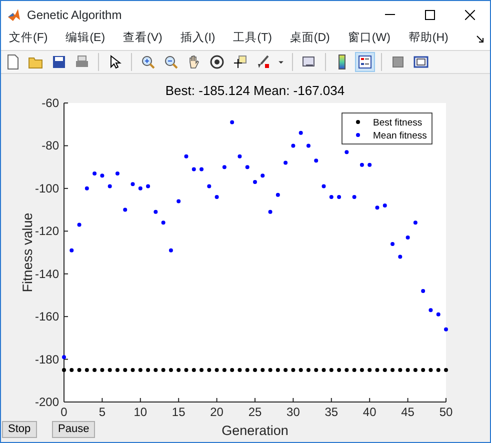 The height and width of the screenshot is (443, 491). Describe the element at coordinates (141, 412) in the screenshot. I see `x-tick-label: 10` at that location.